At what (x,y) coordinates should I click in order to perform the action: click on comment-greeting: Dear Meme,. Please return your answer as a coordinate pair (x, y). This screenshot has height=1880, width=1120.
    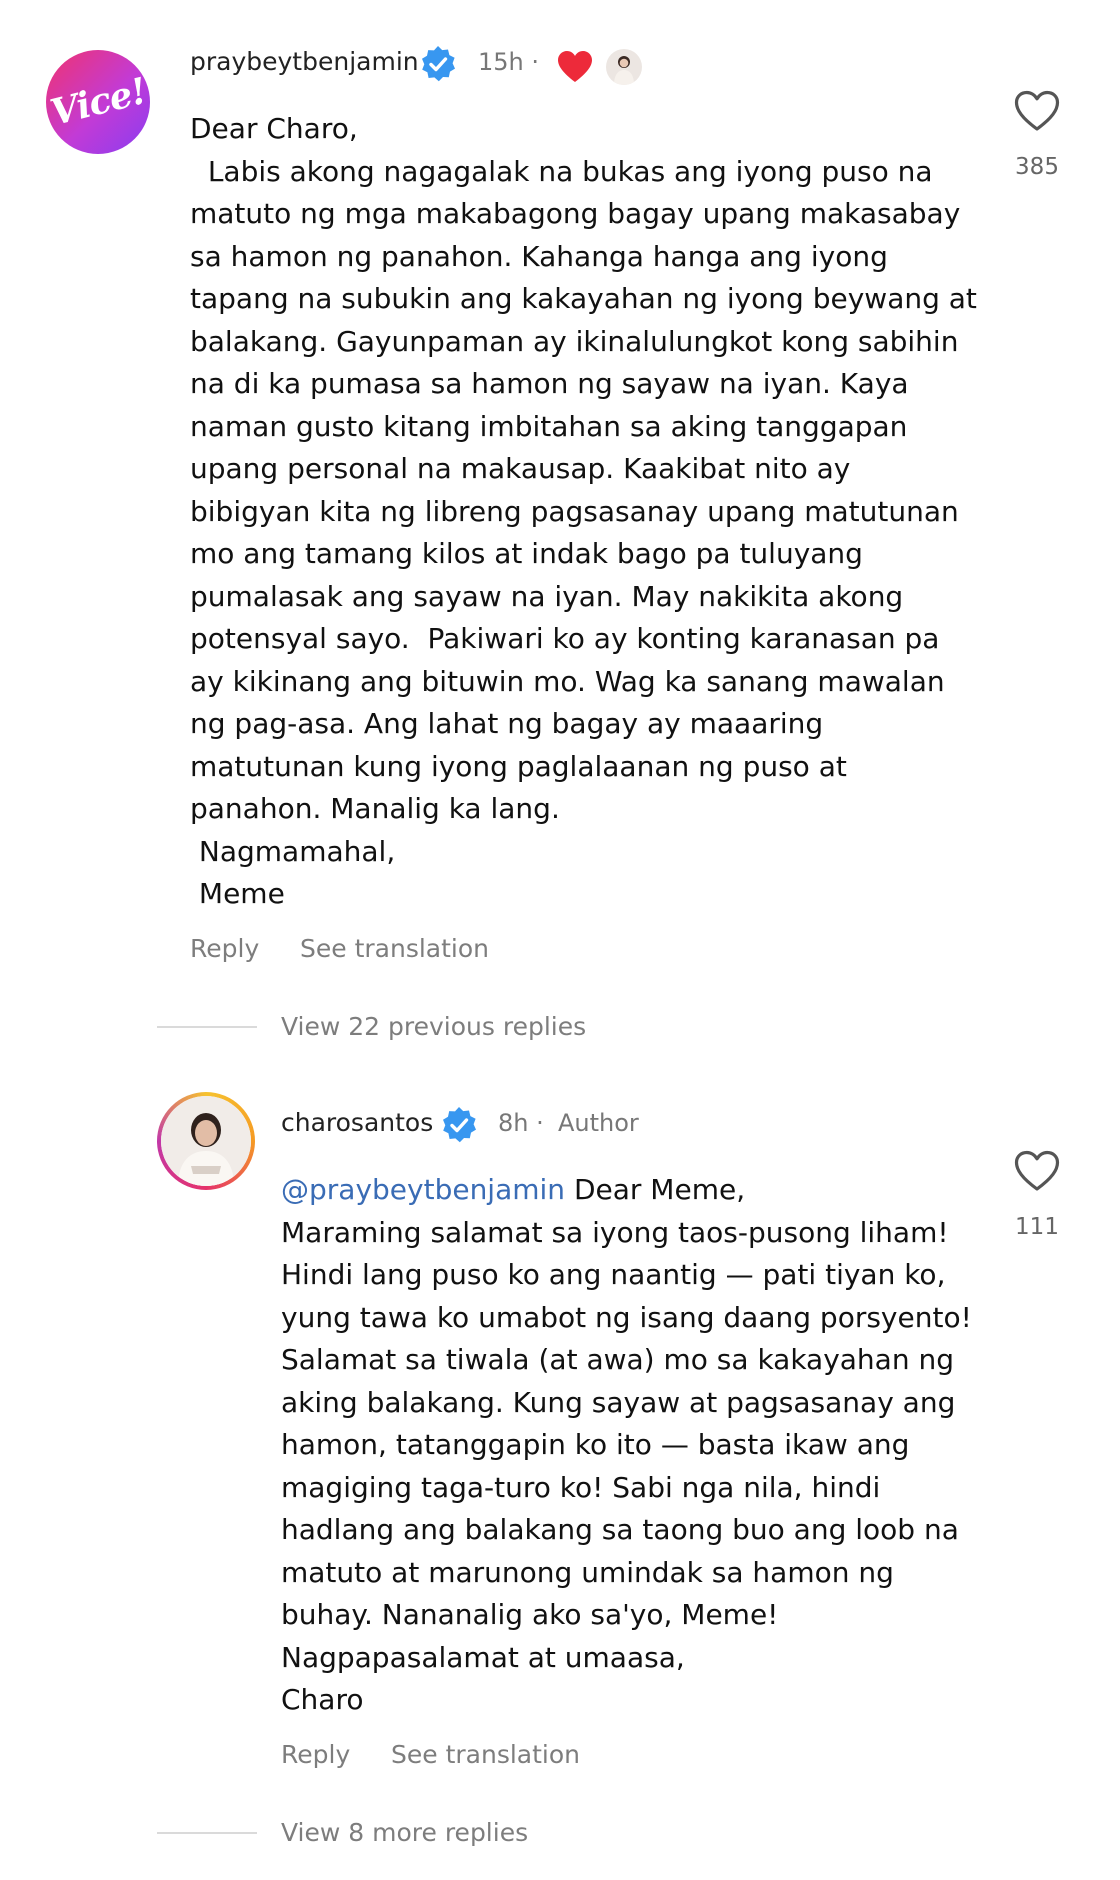
    Looking at the image, I should click on (655, 1189).